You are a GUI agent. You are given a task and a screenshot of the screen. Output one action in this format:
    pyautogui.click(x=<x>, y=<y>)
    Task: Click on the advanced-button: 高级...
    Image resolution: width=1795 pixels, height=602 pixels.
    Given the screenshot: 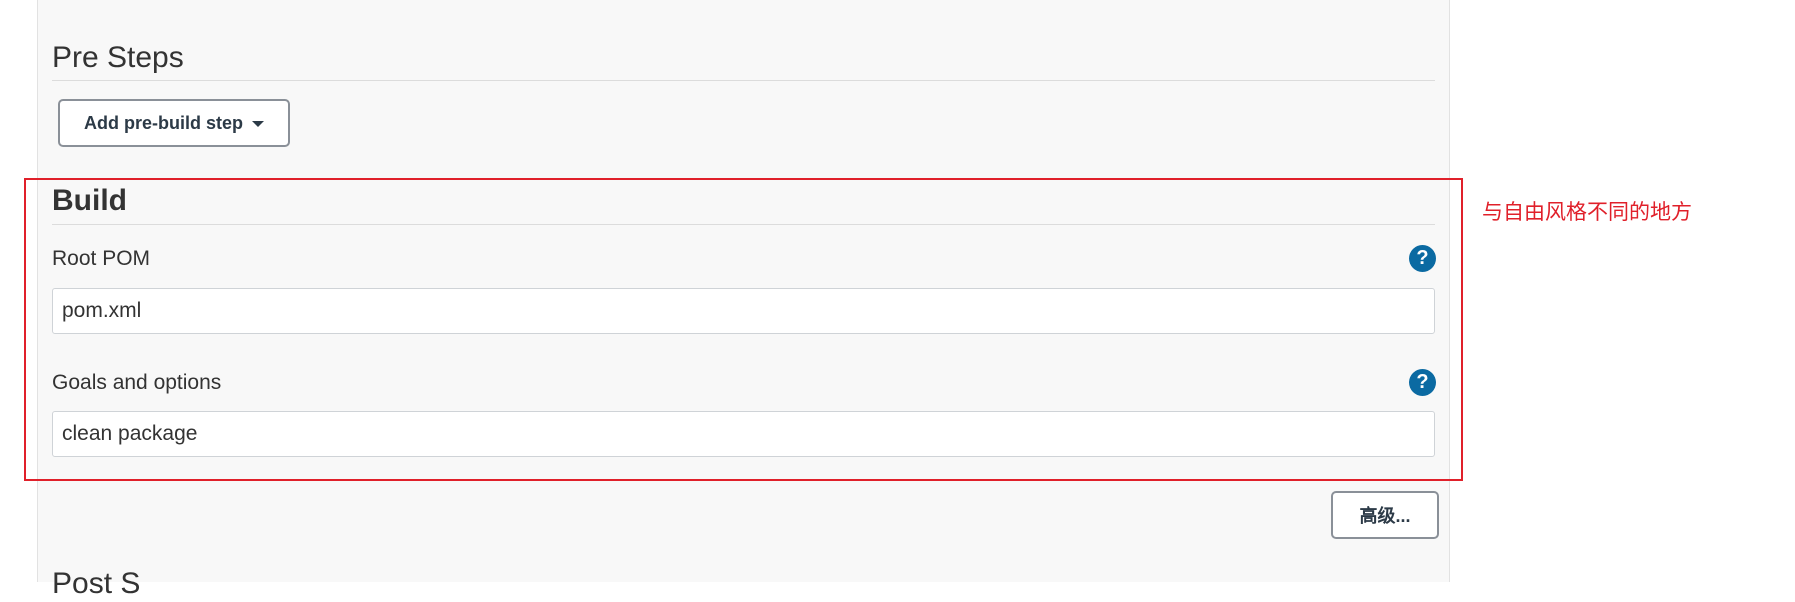 What is the action you would take?
    pyautogui.click(x=1385, y=515)
    